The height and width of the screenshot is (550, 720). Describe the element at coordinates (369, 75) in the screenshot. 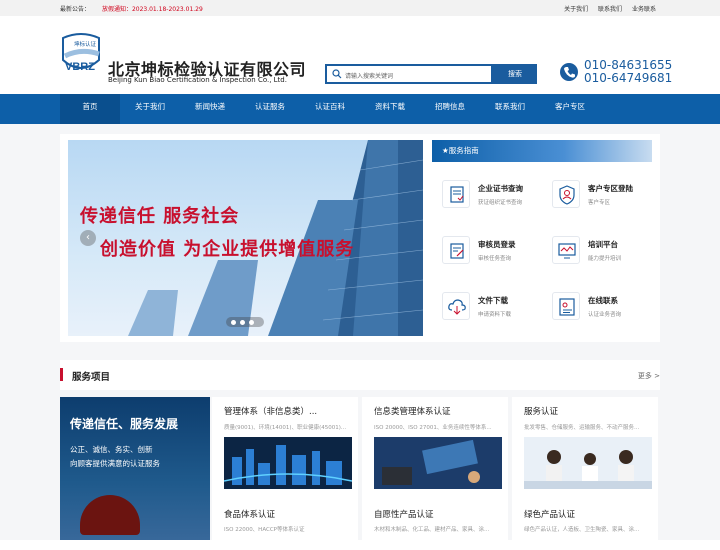

I see `search-input: 请输入搜索关键词` at that location.